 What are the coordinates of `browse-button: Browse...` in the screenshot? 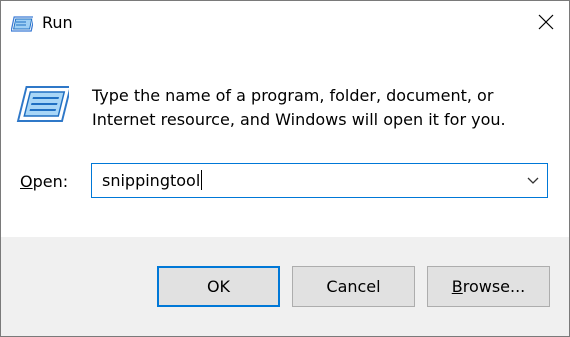 It's located at (488, 286).